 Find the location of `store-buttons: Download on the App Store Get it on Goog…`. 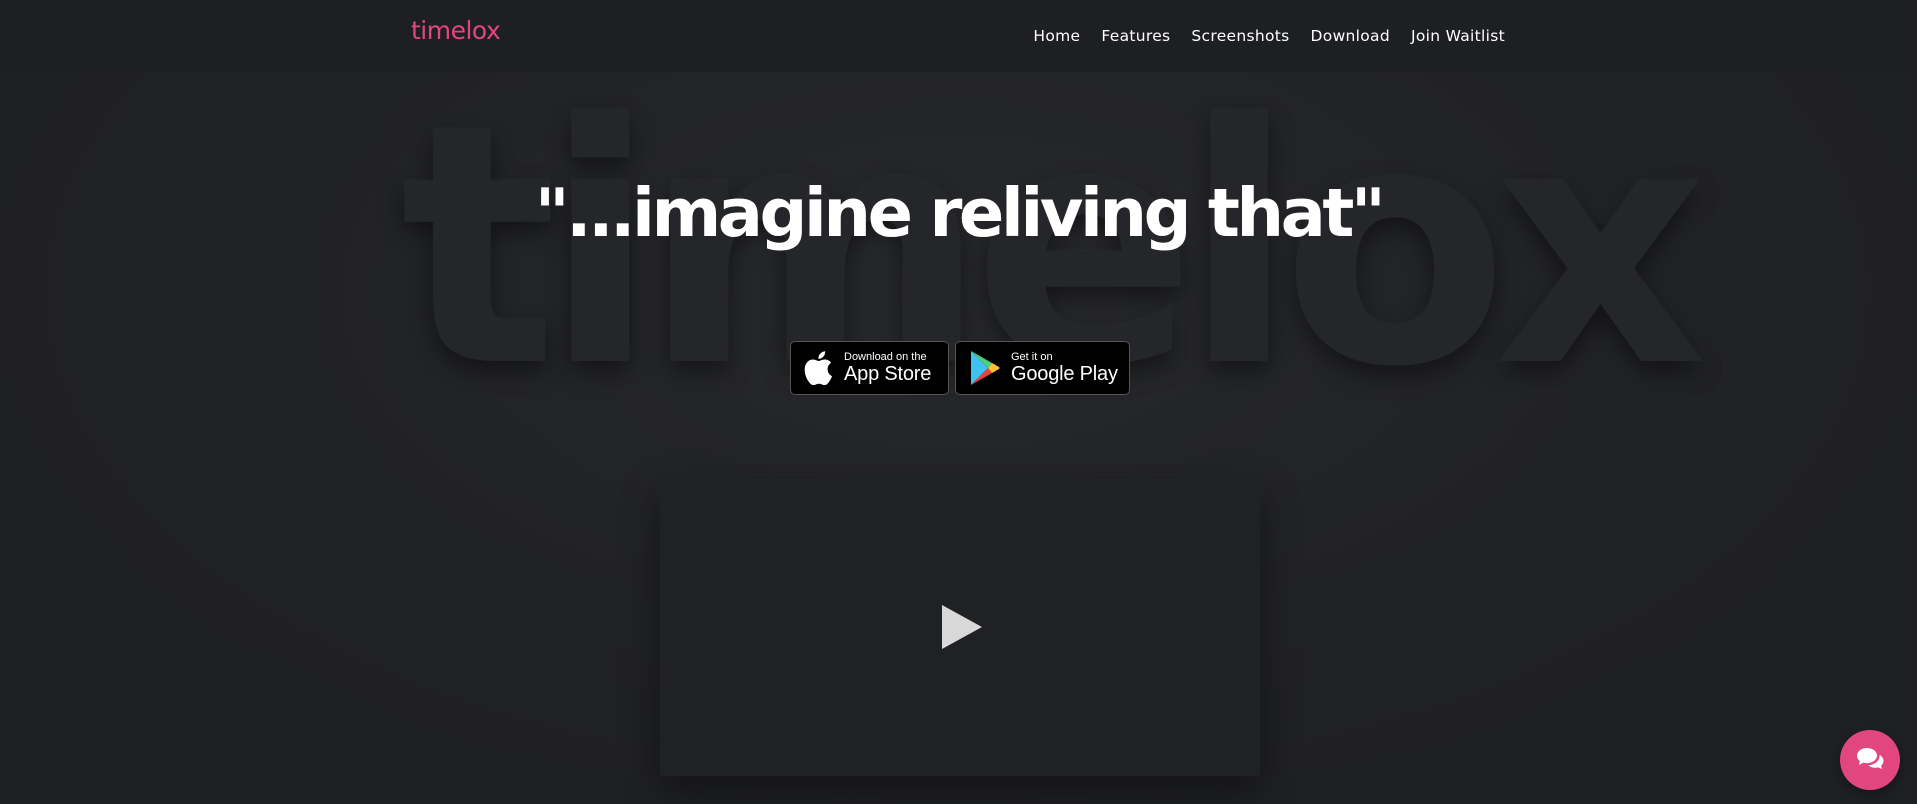

store-buttons: Download on the App Store Get it on Goog… is located at coordinates (960, 368).